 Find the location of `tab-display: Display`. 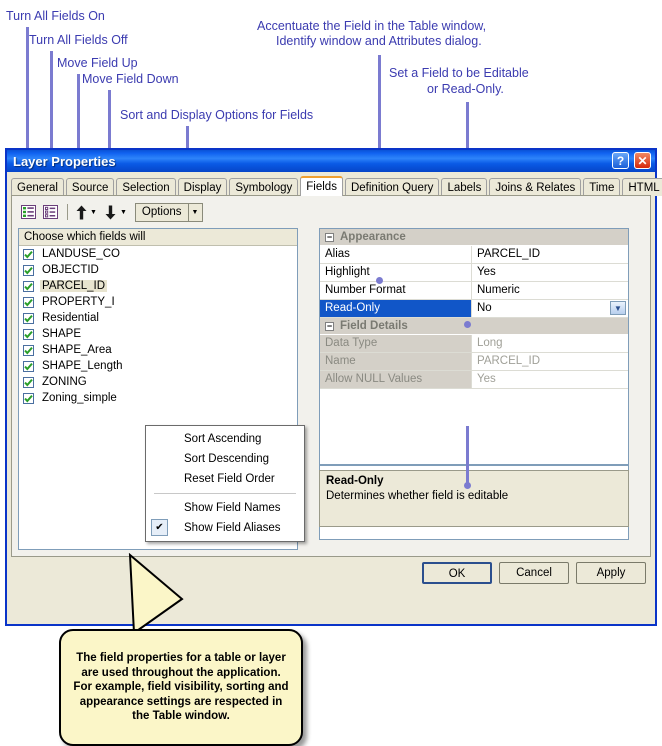

tab-display: Display is located at coordinates (202, 187).